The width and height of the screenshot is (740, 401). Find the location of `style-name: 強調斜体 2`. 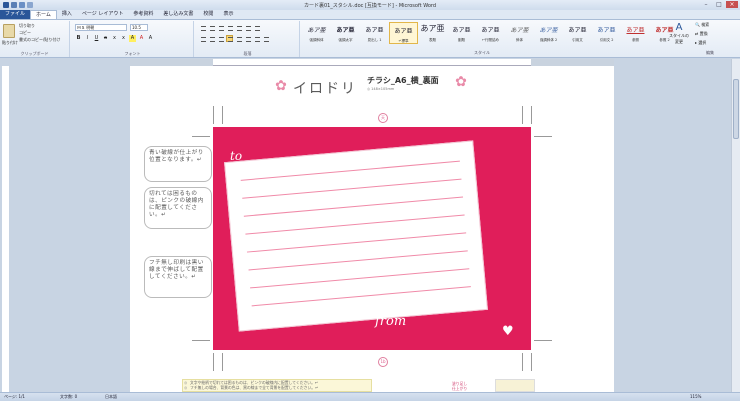

style-name: 強調斜体 2 is located at coordinates (548, 40).